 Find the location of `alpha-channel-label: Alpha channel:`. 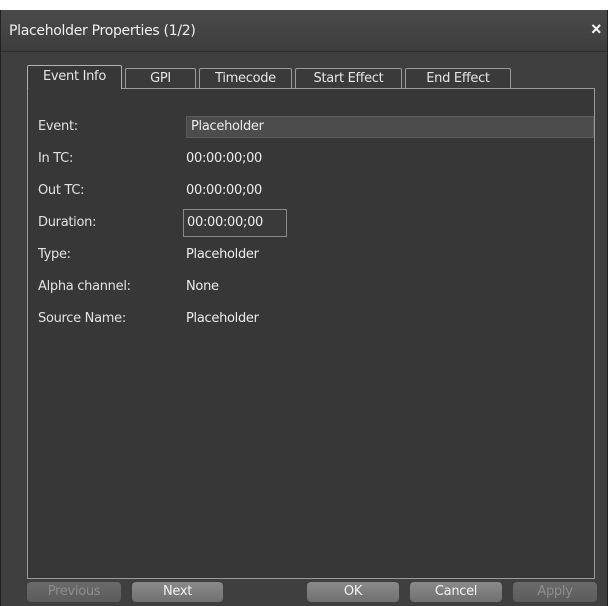

alpha-channel-label: Alpha channel: is located at coordinates (84, 286).